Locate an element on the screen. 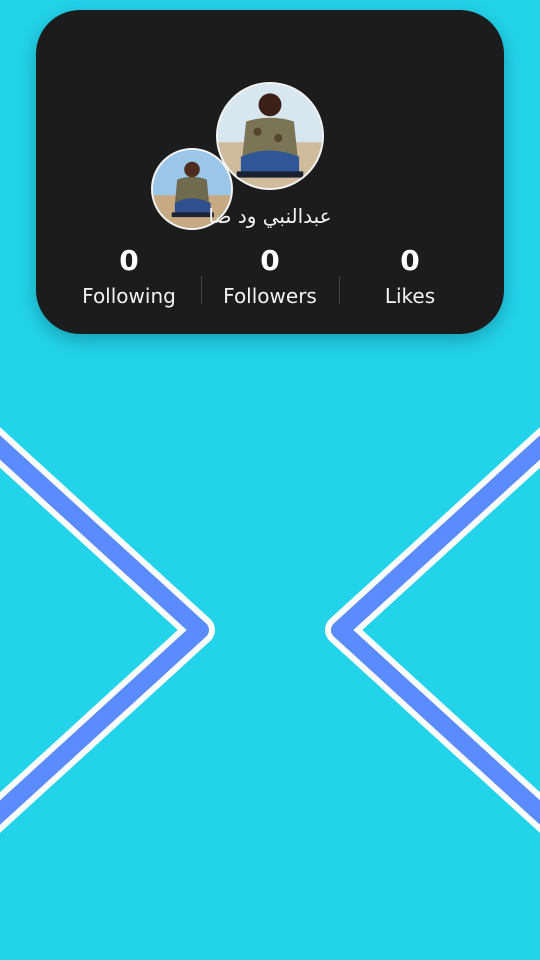  profile-username: عبدالنبي ود صا is located at coordinates (270, 216).